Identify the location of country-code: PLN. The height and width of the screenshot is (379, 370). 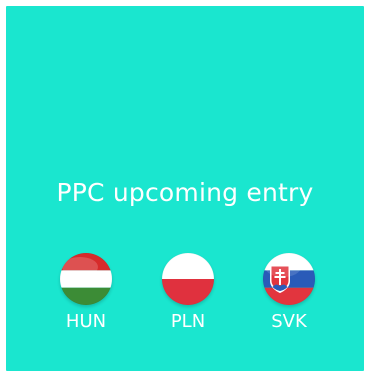
(188, 321).